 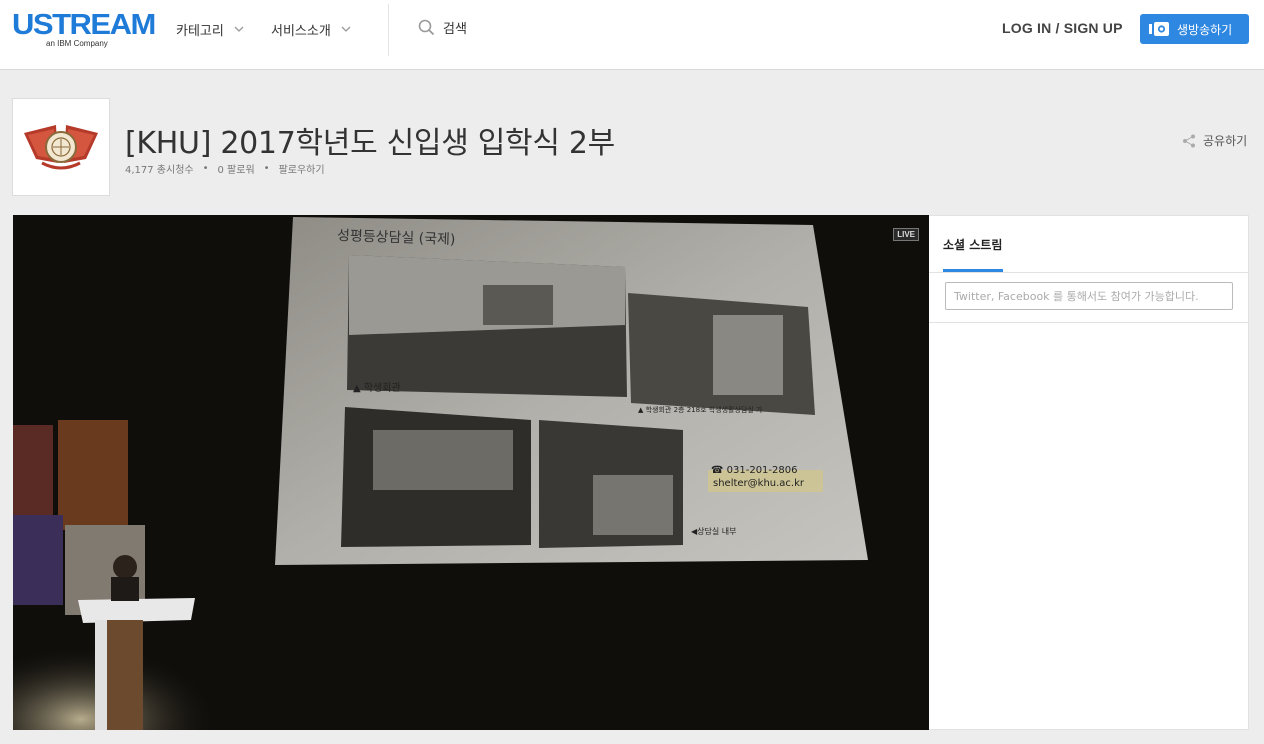 I want to click on share-button: 공유하기, so click(x=1214, y=140).